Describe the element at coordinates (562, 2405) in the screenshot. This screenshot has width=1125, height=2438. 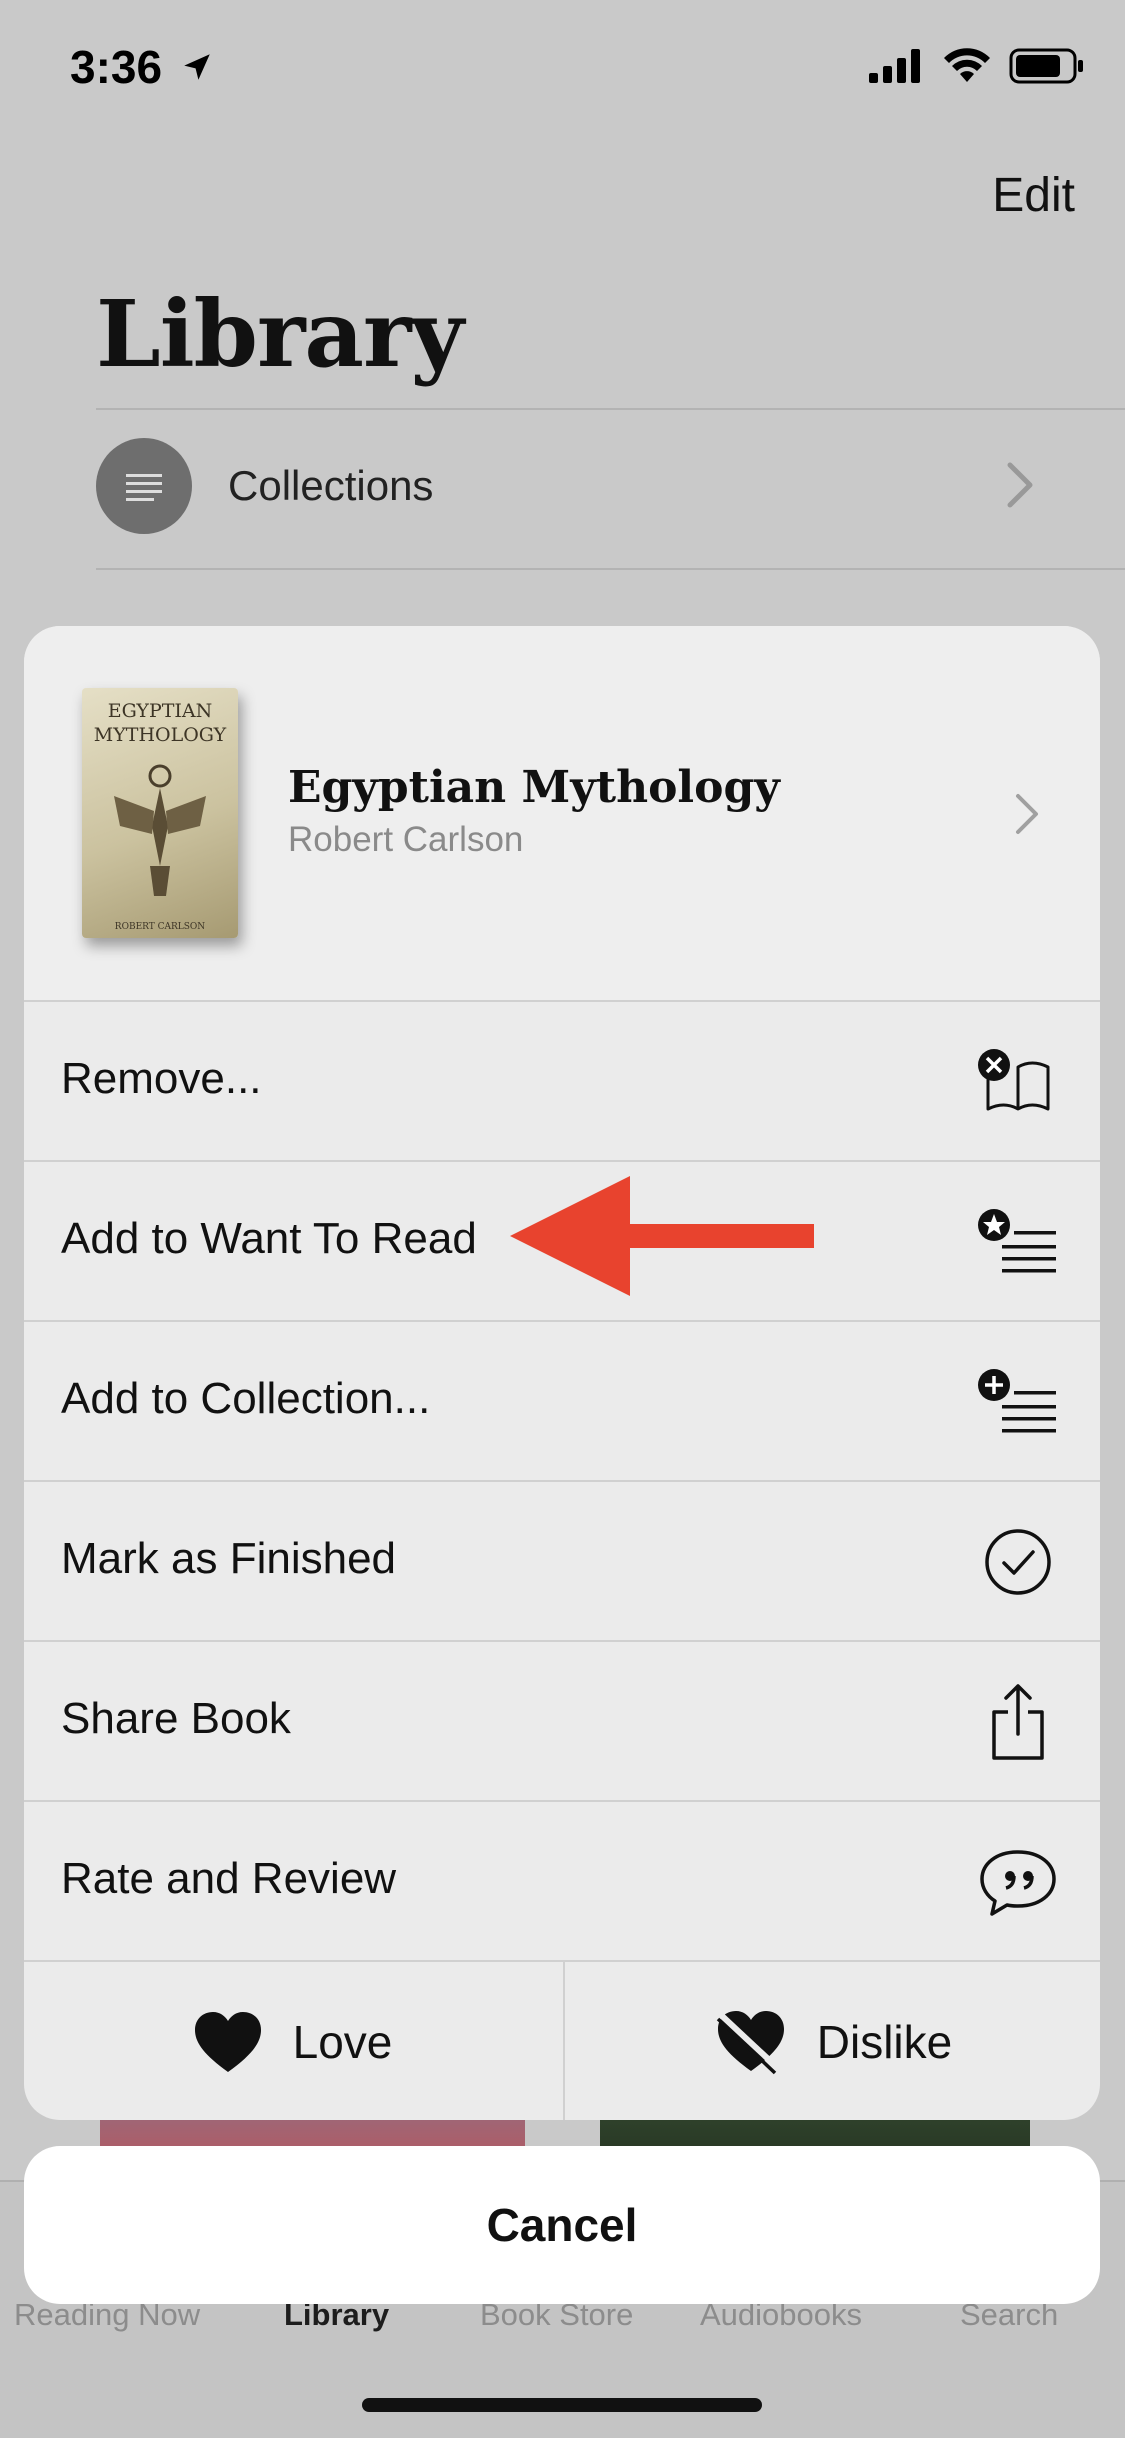
I see `home-indicator` at that location.